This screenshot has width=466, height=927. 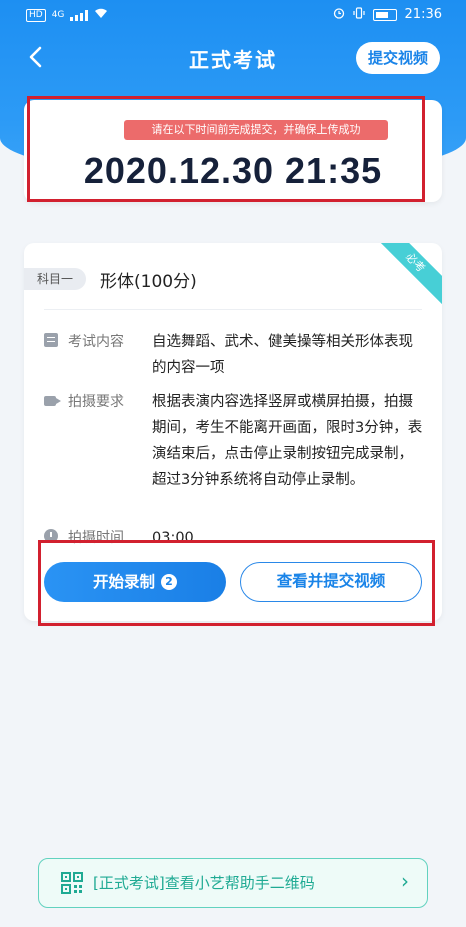 What do you see at coordinates (204, 883) in the screenshot?
I see `qr-link-text: [正式考试]查看小艺帮助手二维码` at bounding box center [204, 883].